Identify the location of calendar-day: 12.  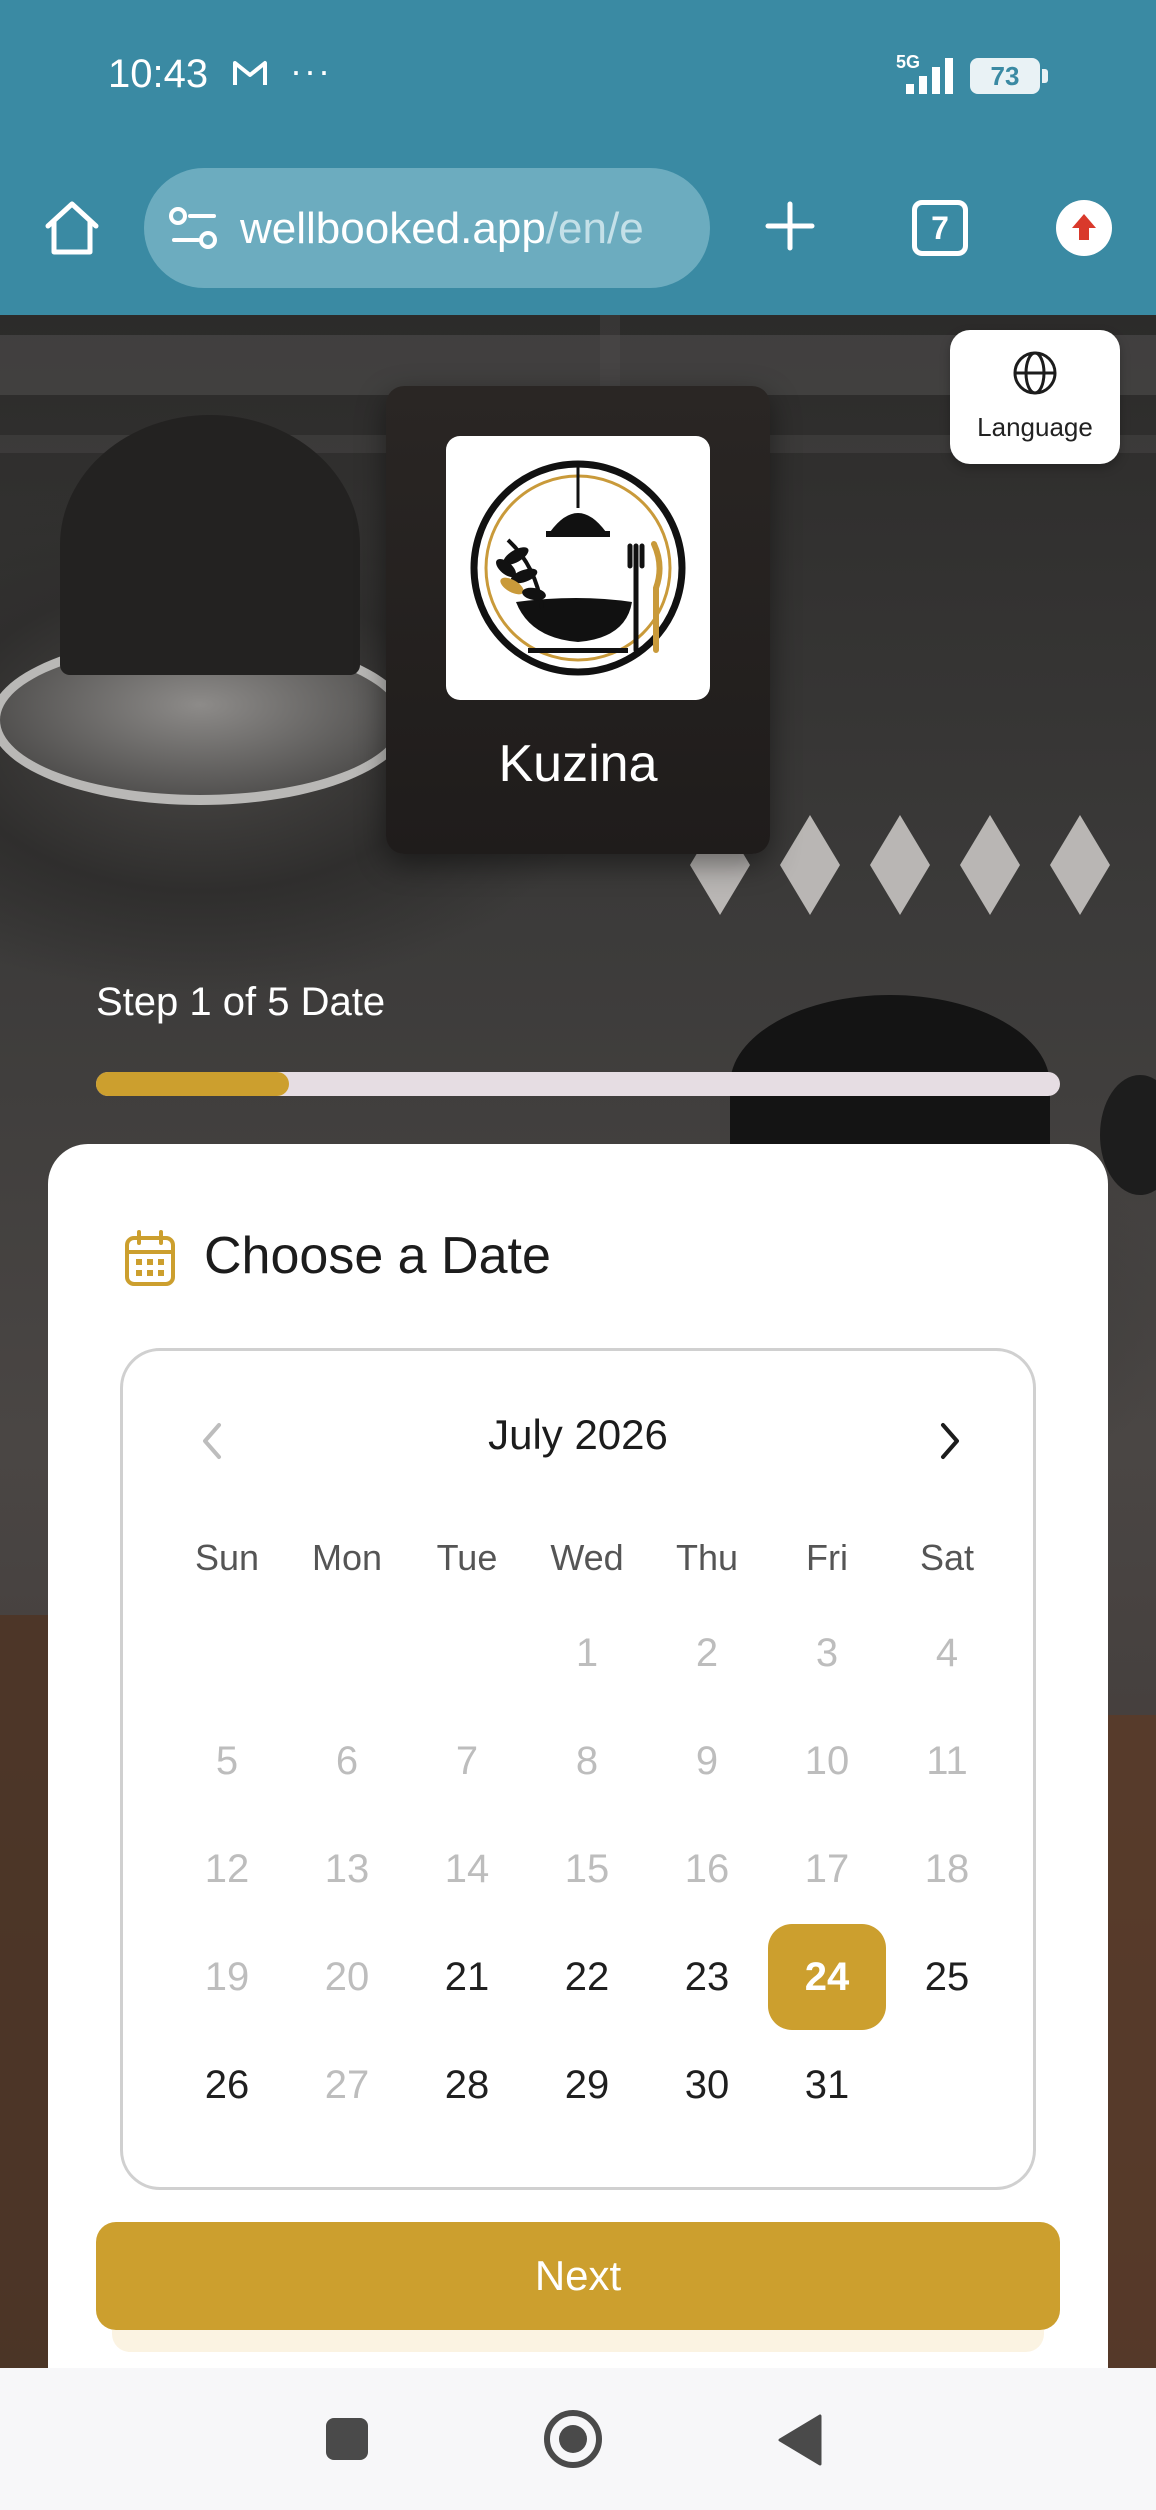
(227, 1869).